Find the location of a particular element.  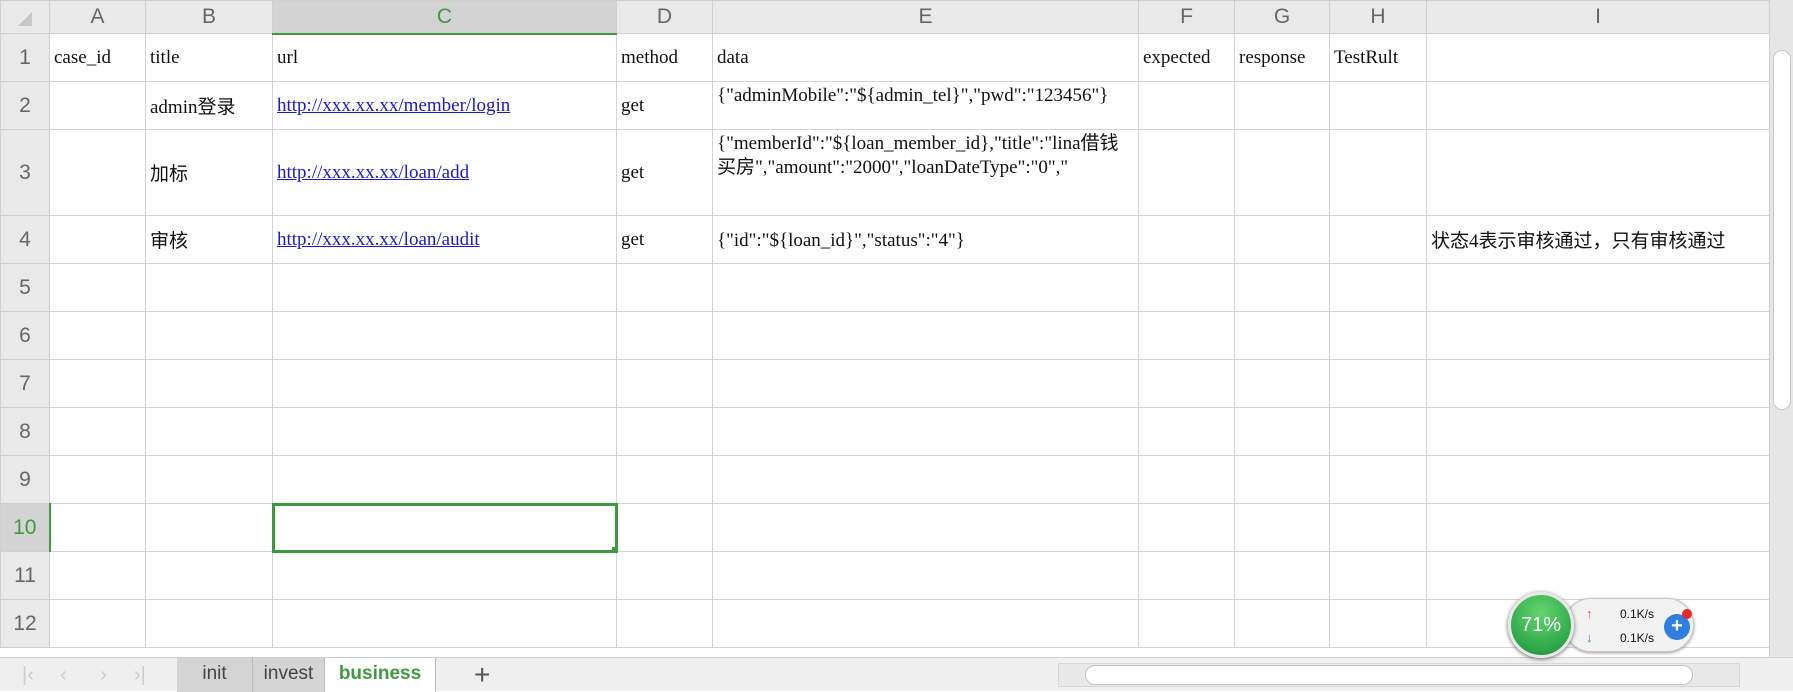

cell-a3 is located at coordinates (97, 172).